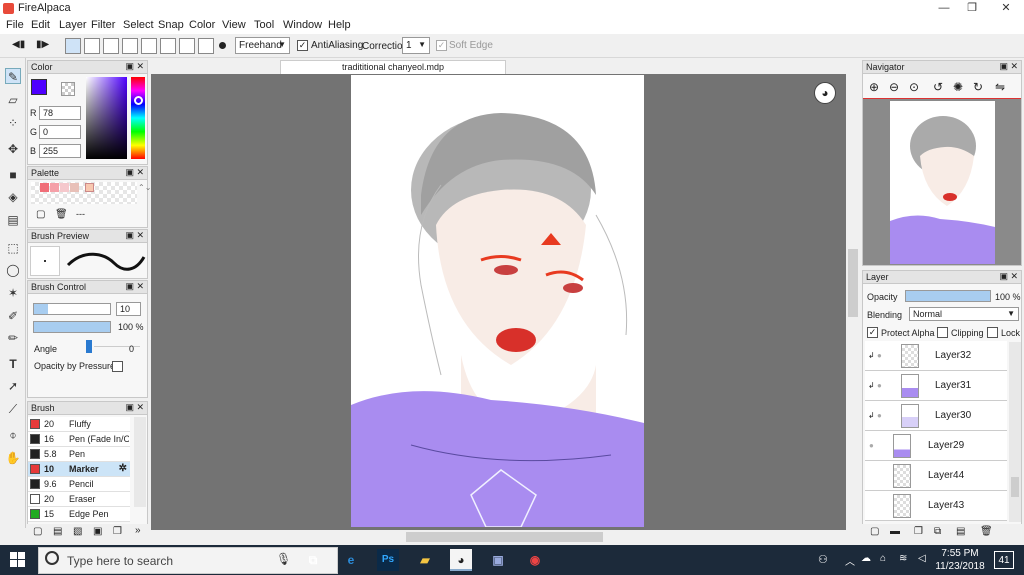 The height and width of the screenshot is (575, 1024). I want to click on layer-item: ↲ ● Layer30, so click(936, 416).